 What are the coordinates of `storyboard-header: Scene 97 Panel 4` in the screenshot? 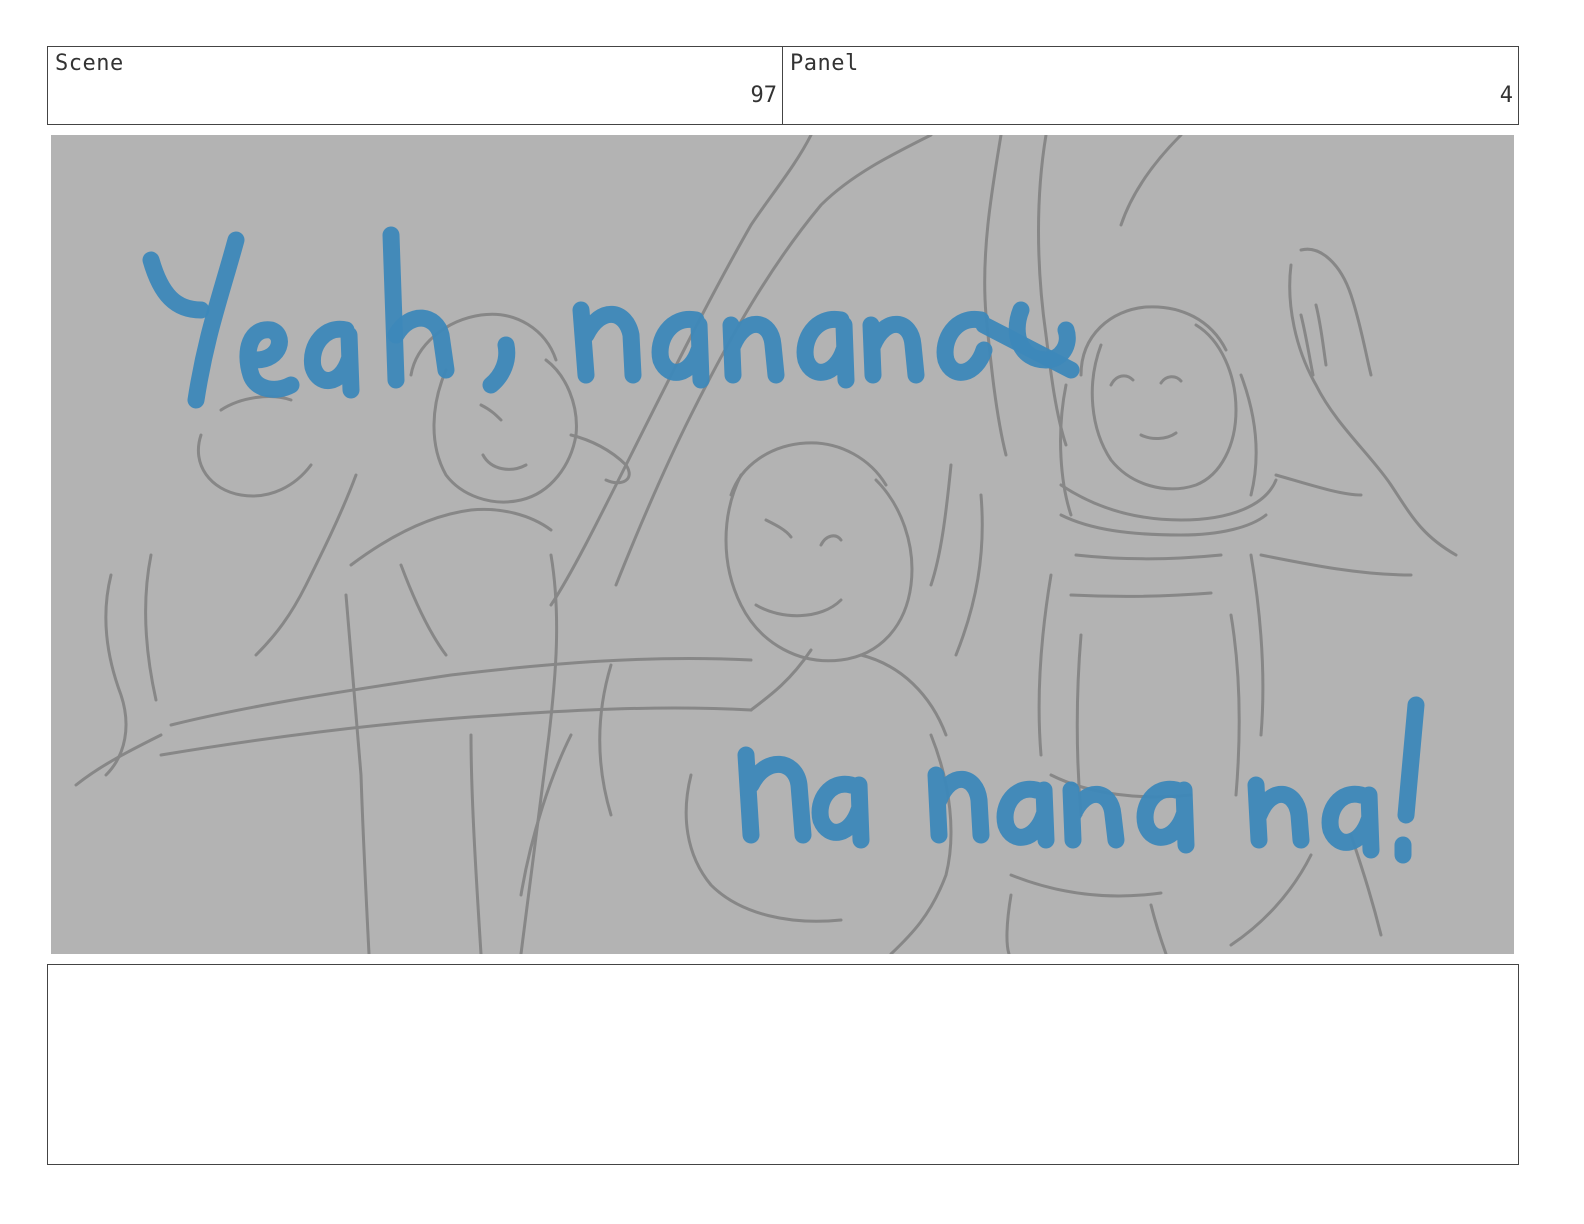 It's located at (783, 85).